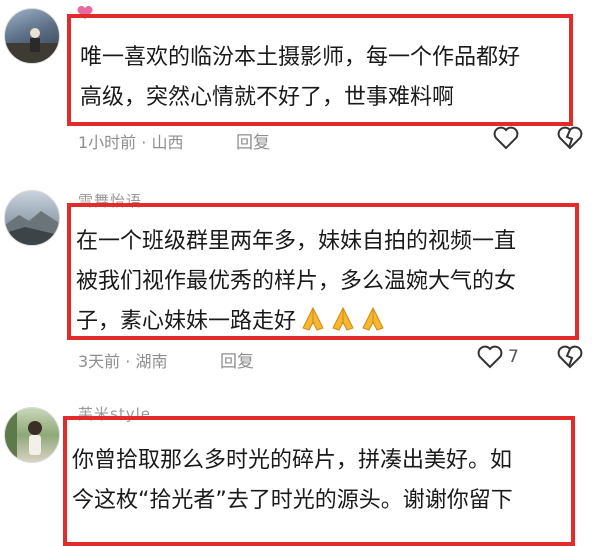 Image resolution: width=600 pixels, height=546 pixels. What do you see at coordinates (167, 142) in the screenshot?
I see `comment-location: 山西` at bounding box center [167, 142].